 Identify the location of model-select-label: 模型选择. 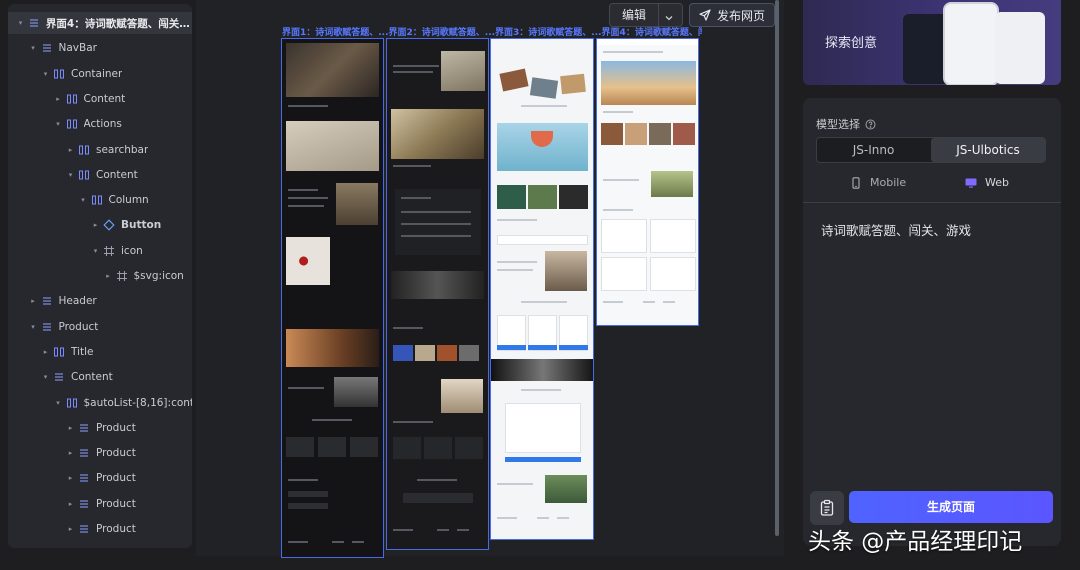
(846, 124).